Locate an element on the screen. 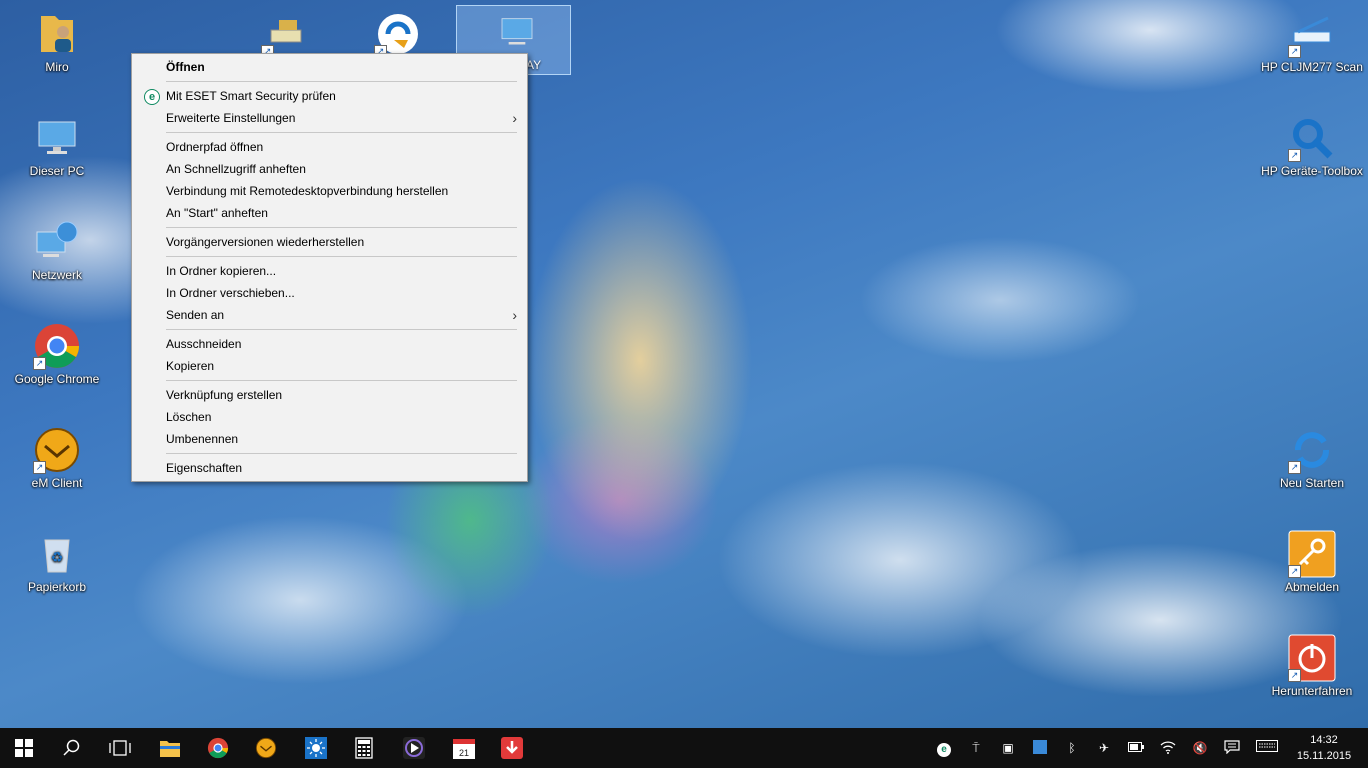 The image size is (1368, 768). battery-icon is located at coordinates (1136, 748).